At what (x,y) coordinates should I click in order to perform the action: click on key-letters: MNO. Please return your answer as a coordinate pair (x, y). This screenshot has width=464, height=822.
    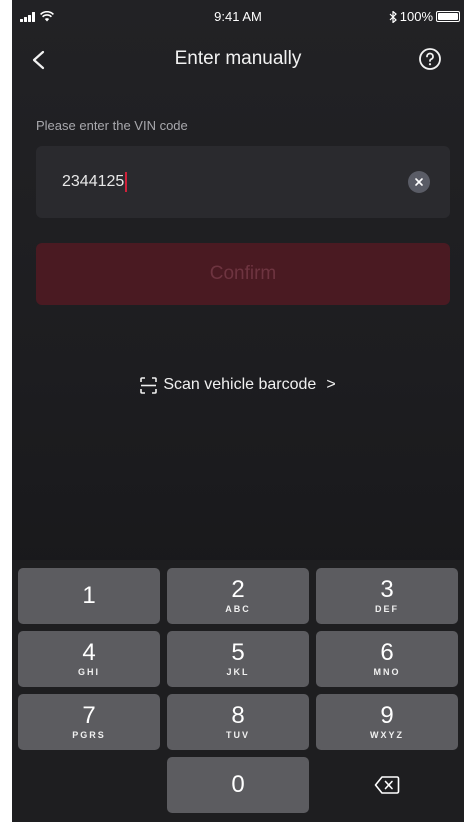
    Looking at the image, I should click on (387, 672).